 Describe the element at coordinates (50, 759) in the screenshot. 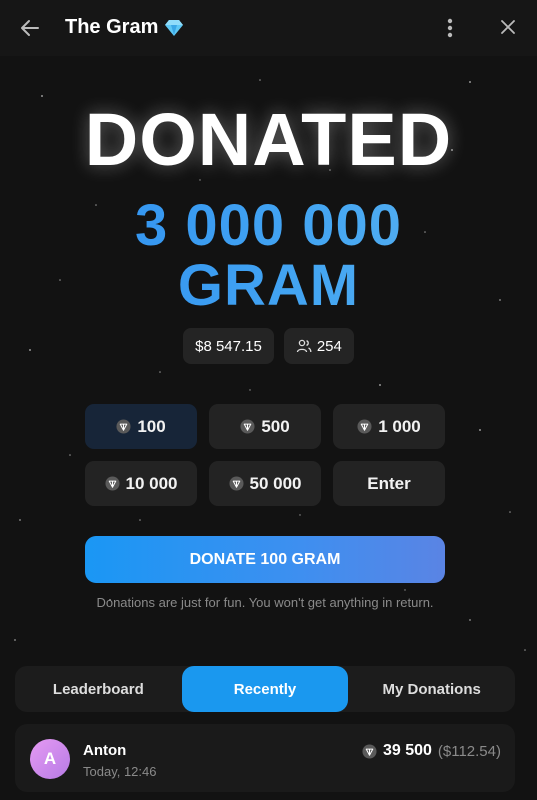

I see `avatar: A` at that location.